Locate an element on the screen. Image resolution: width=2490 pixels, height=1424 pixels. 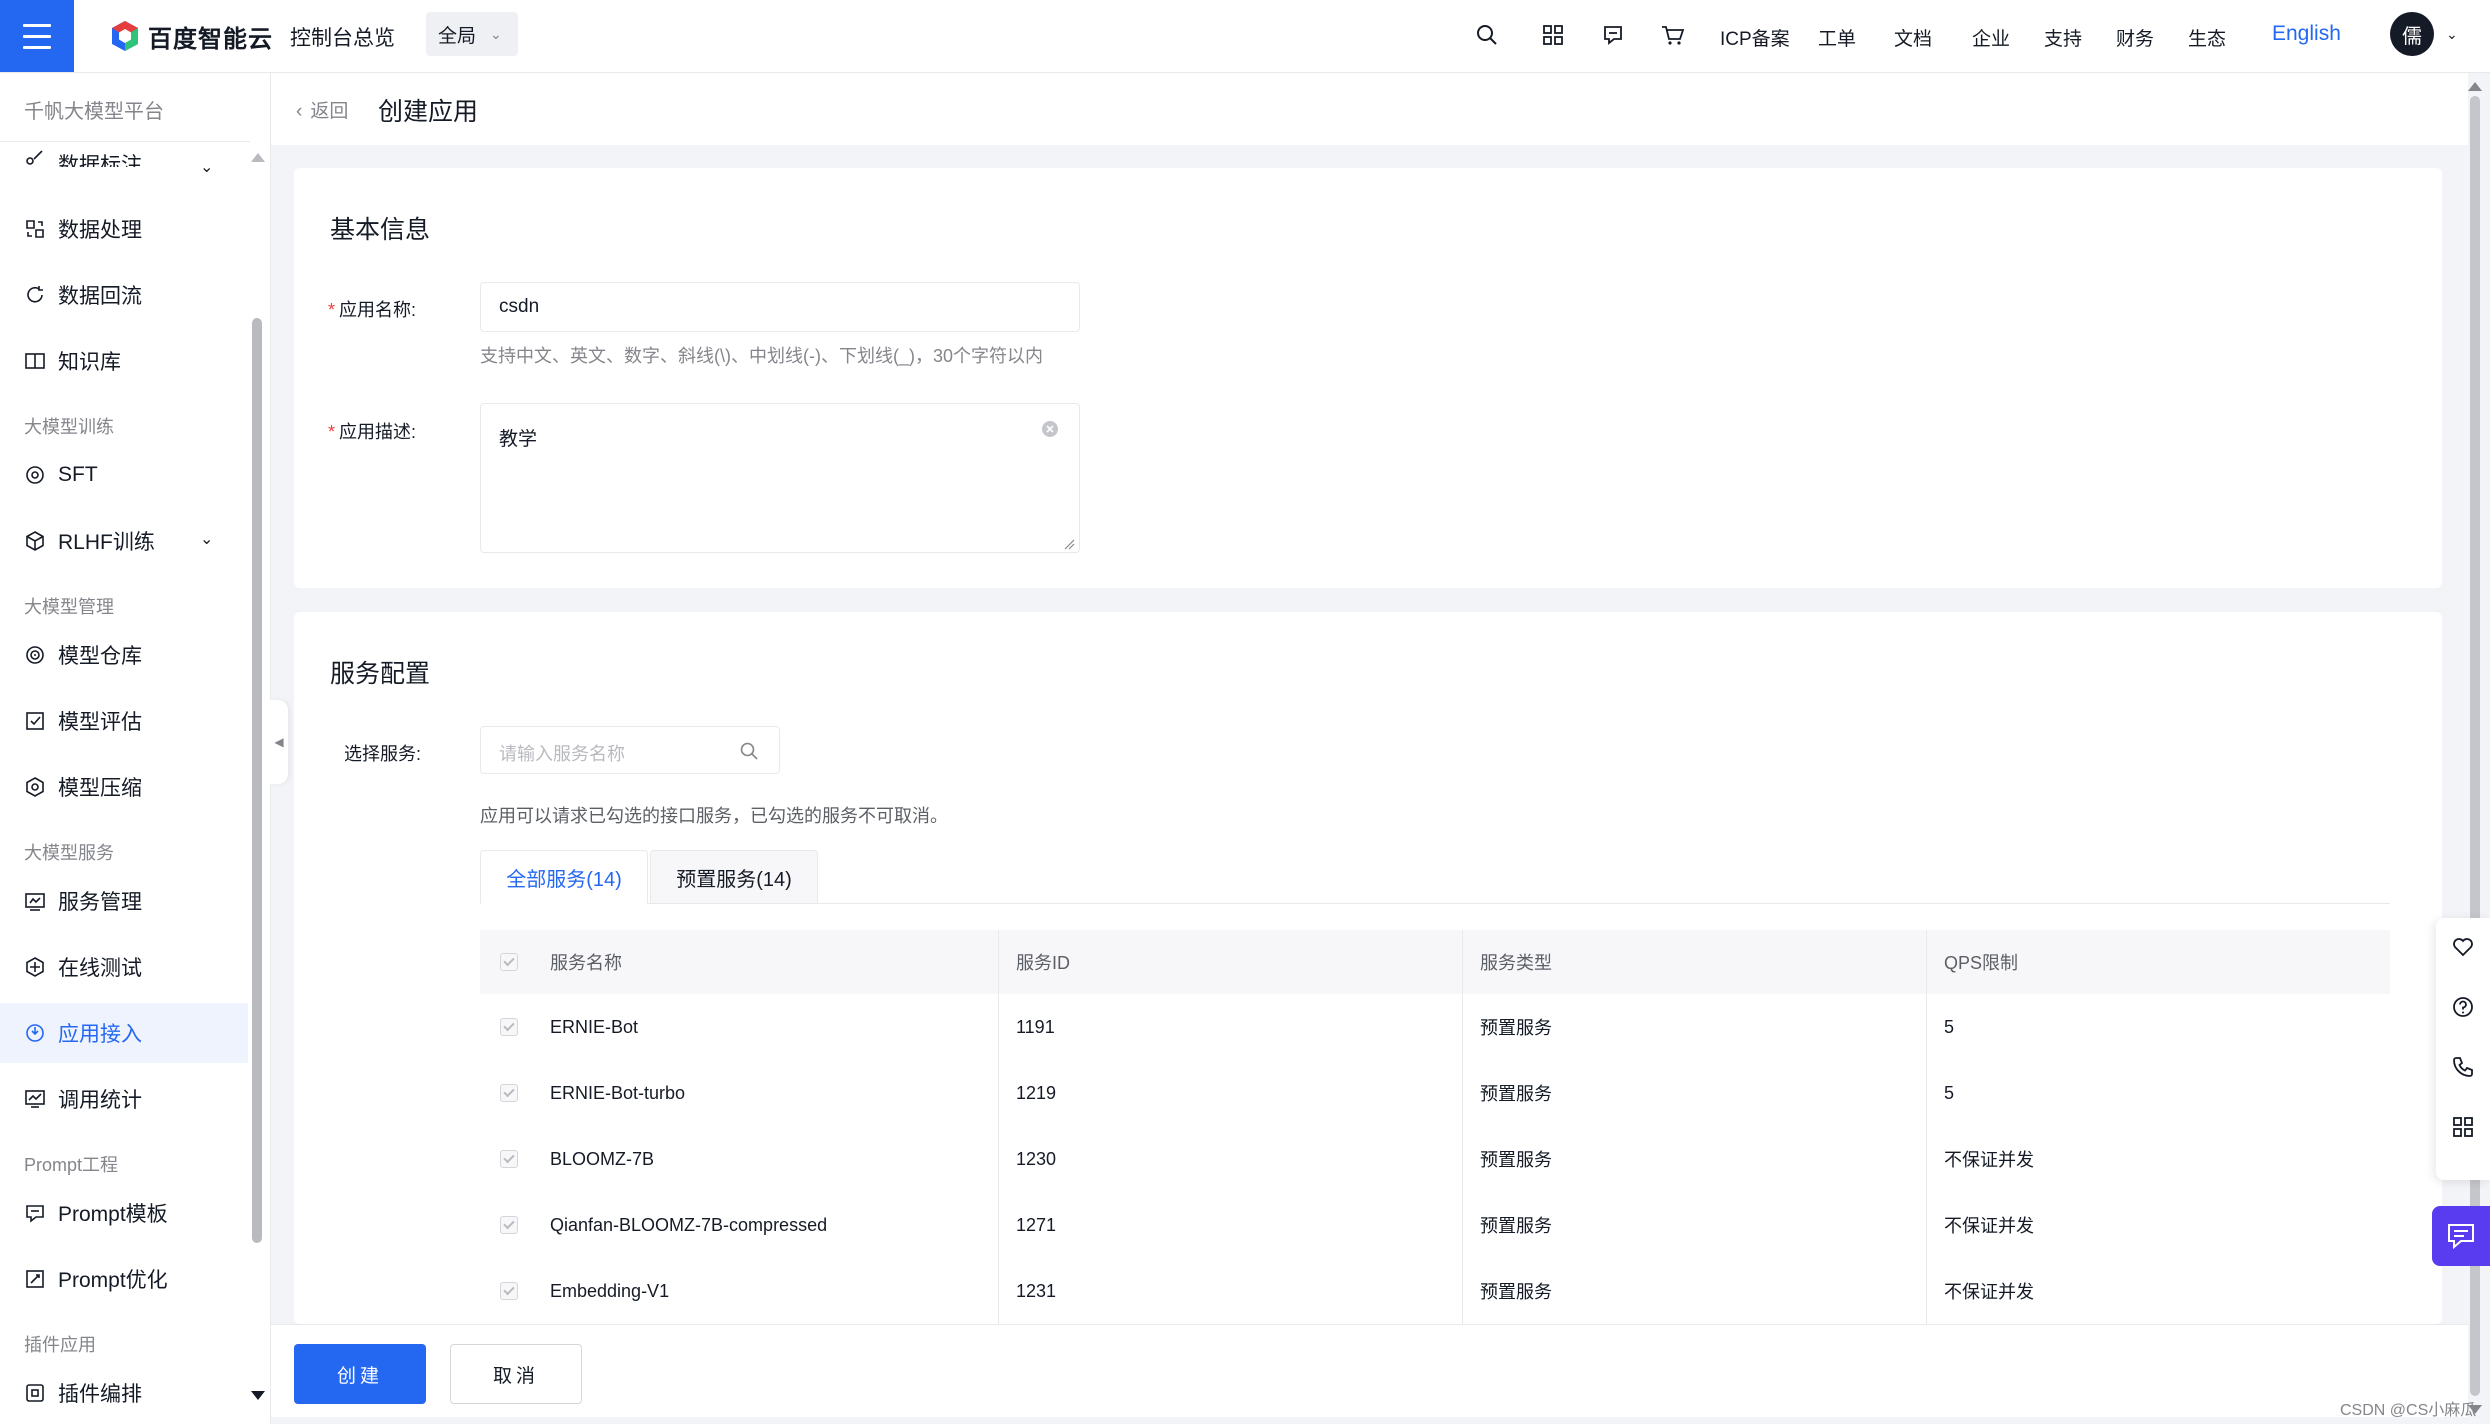
hamburger-menu-button is located at coordinates (37, 36).